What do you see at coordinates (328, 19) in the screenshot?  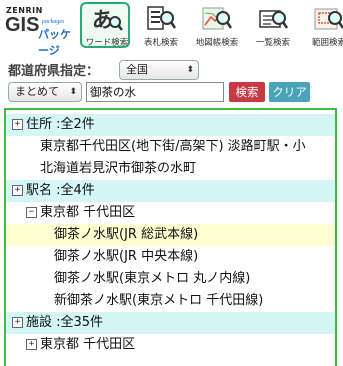 I see `range-search-icon` at bounding box center [328, 19].